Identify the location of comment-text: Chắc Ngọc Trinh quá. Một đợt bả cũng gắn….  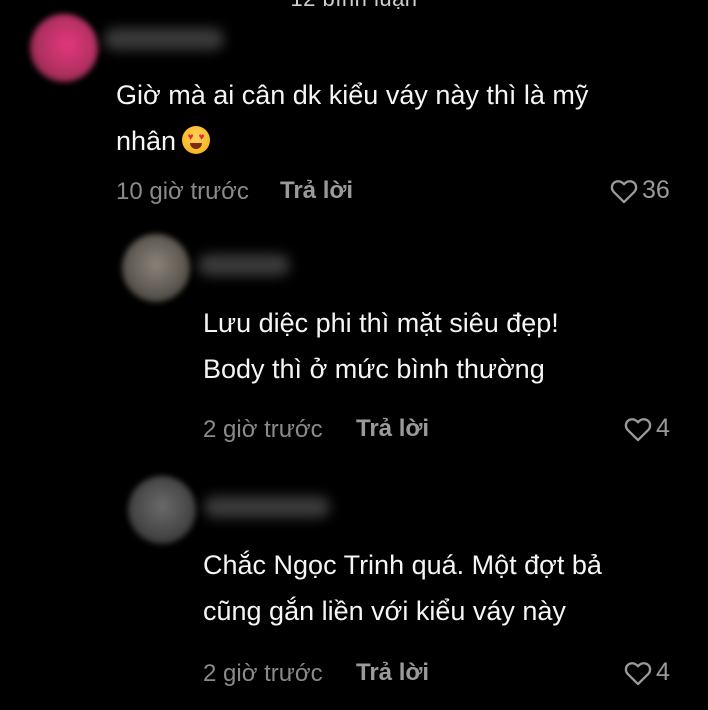
(402, 588).